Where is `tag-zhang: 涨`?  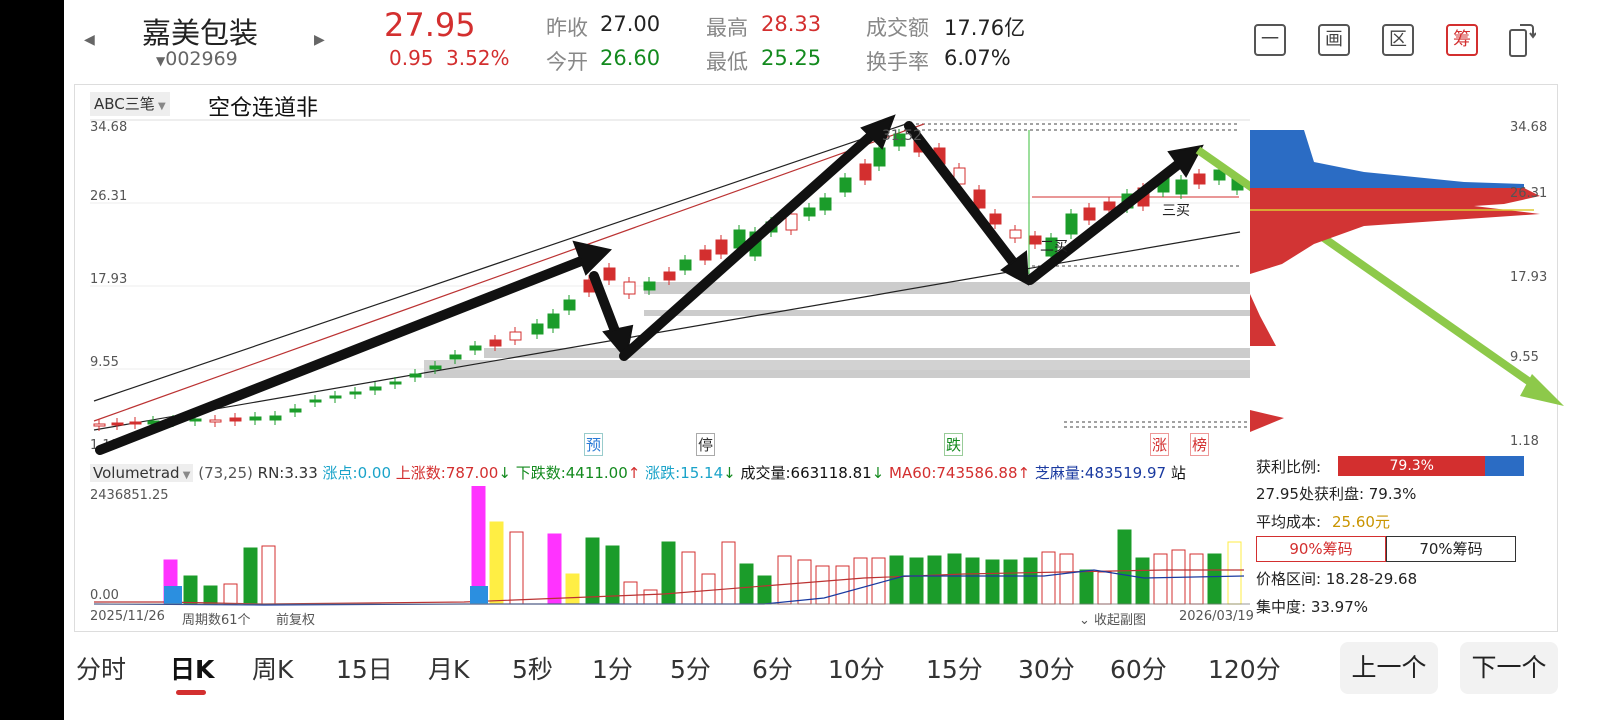 tag-zhang: 涨 is located at coordinates (1160, 444).